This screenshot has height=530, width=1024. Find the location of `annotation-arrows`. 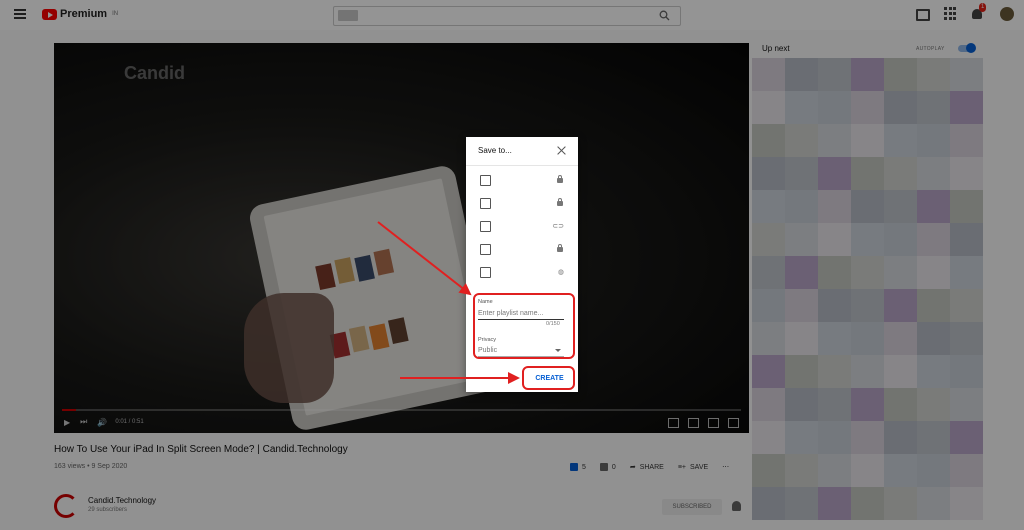

annotation-arrows is located at coordinates (448, 302).